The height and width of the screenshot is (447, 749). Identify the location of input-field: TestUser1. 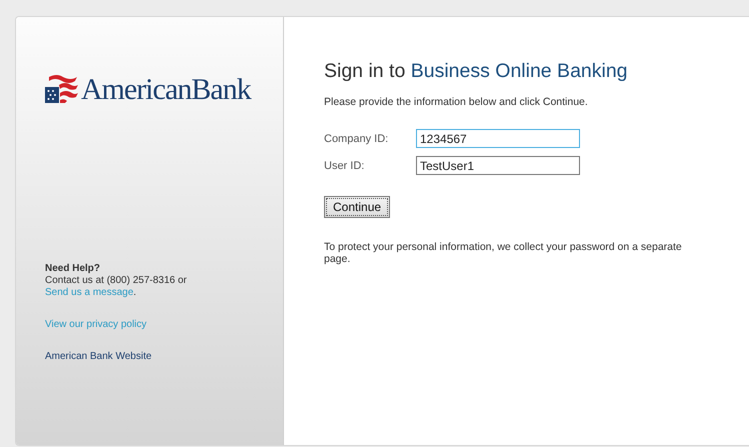
(498, 165).